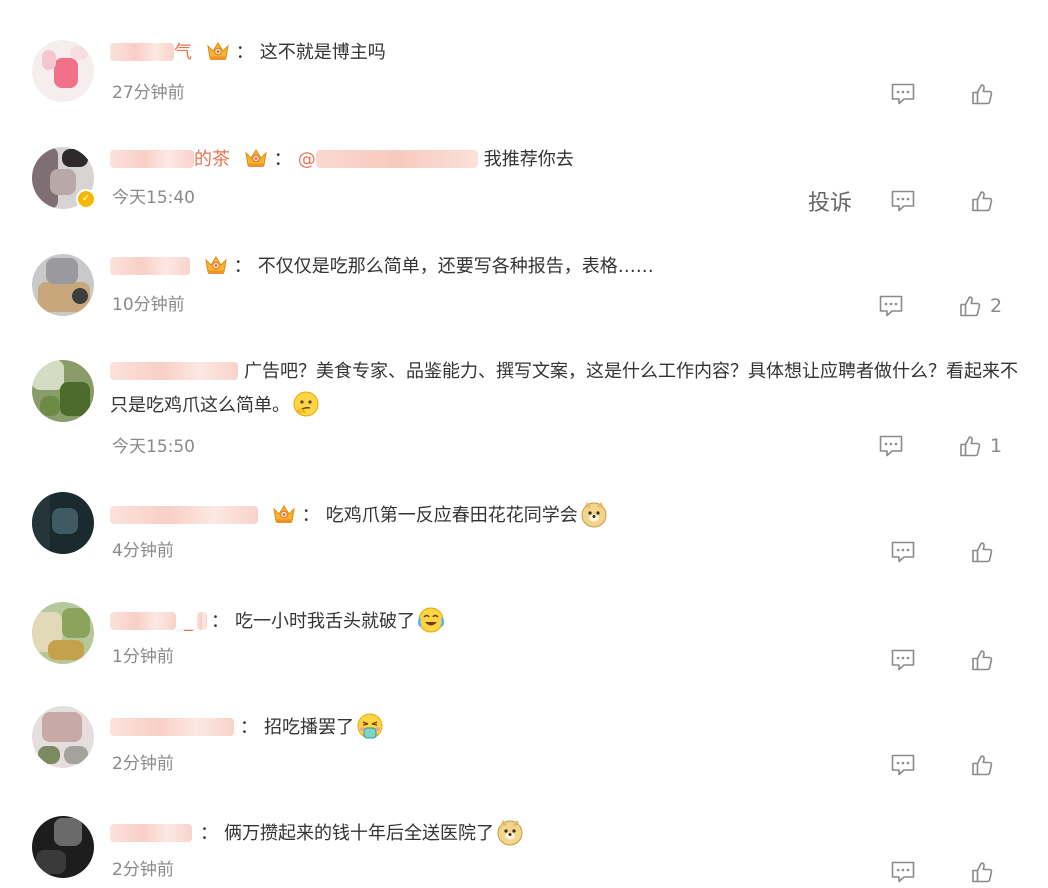  Describe the element at coordinates (359, 833) in the screenshot. I see `comment-body: 俩万攒起来的钱十年后全送医院了` at that location.